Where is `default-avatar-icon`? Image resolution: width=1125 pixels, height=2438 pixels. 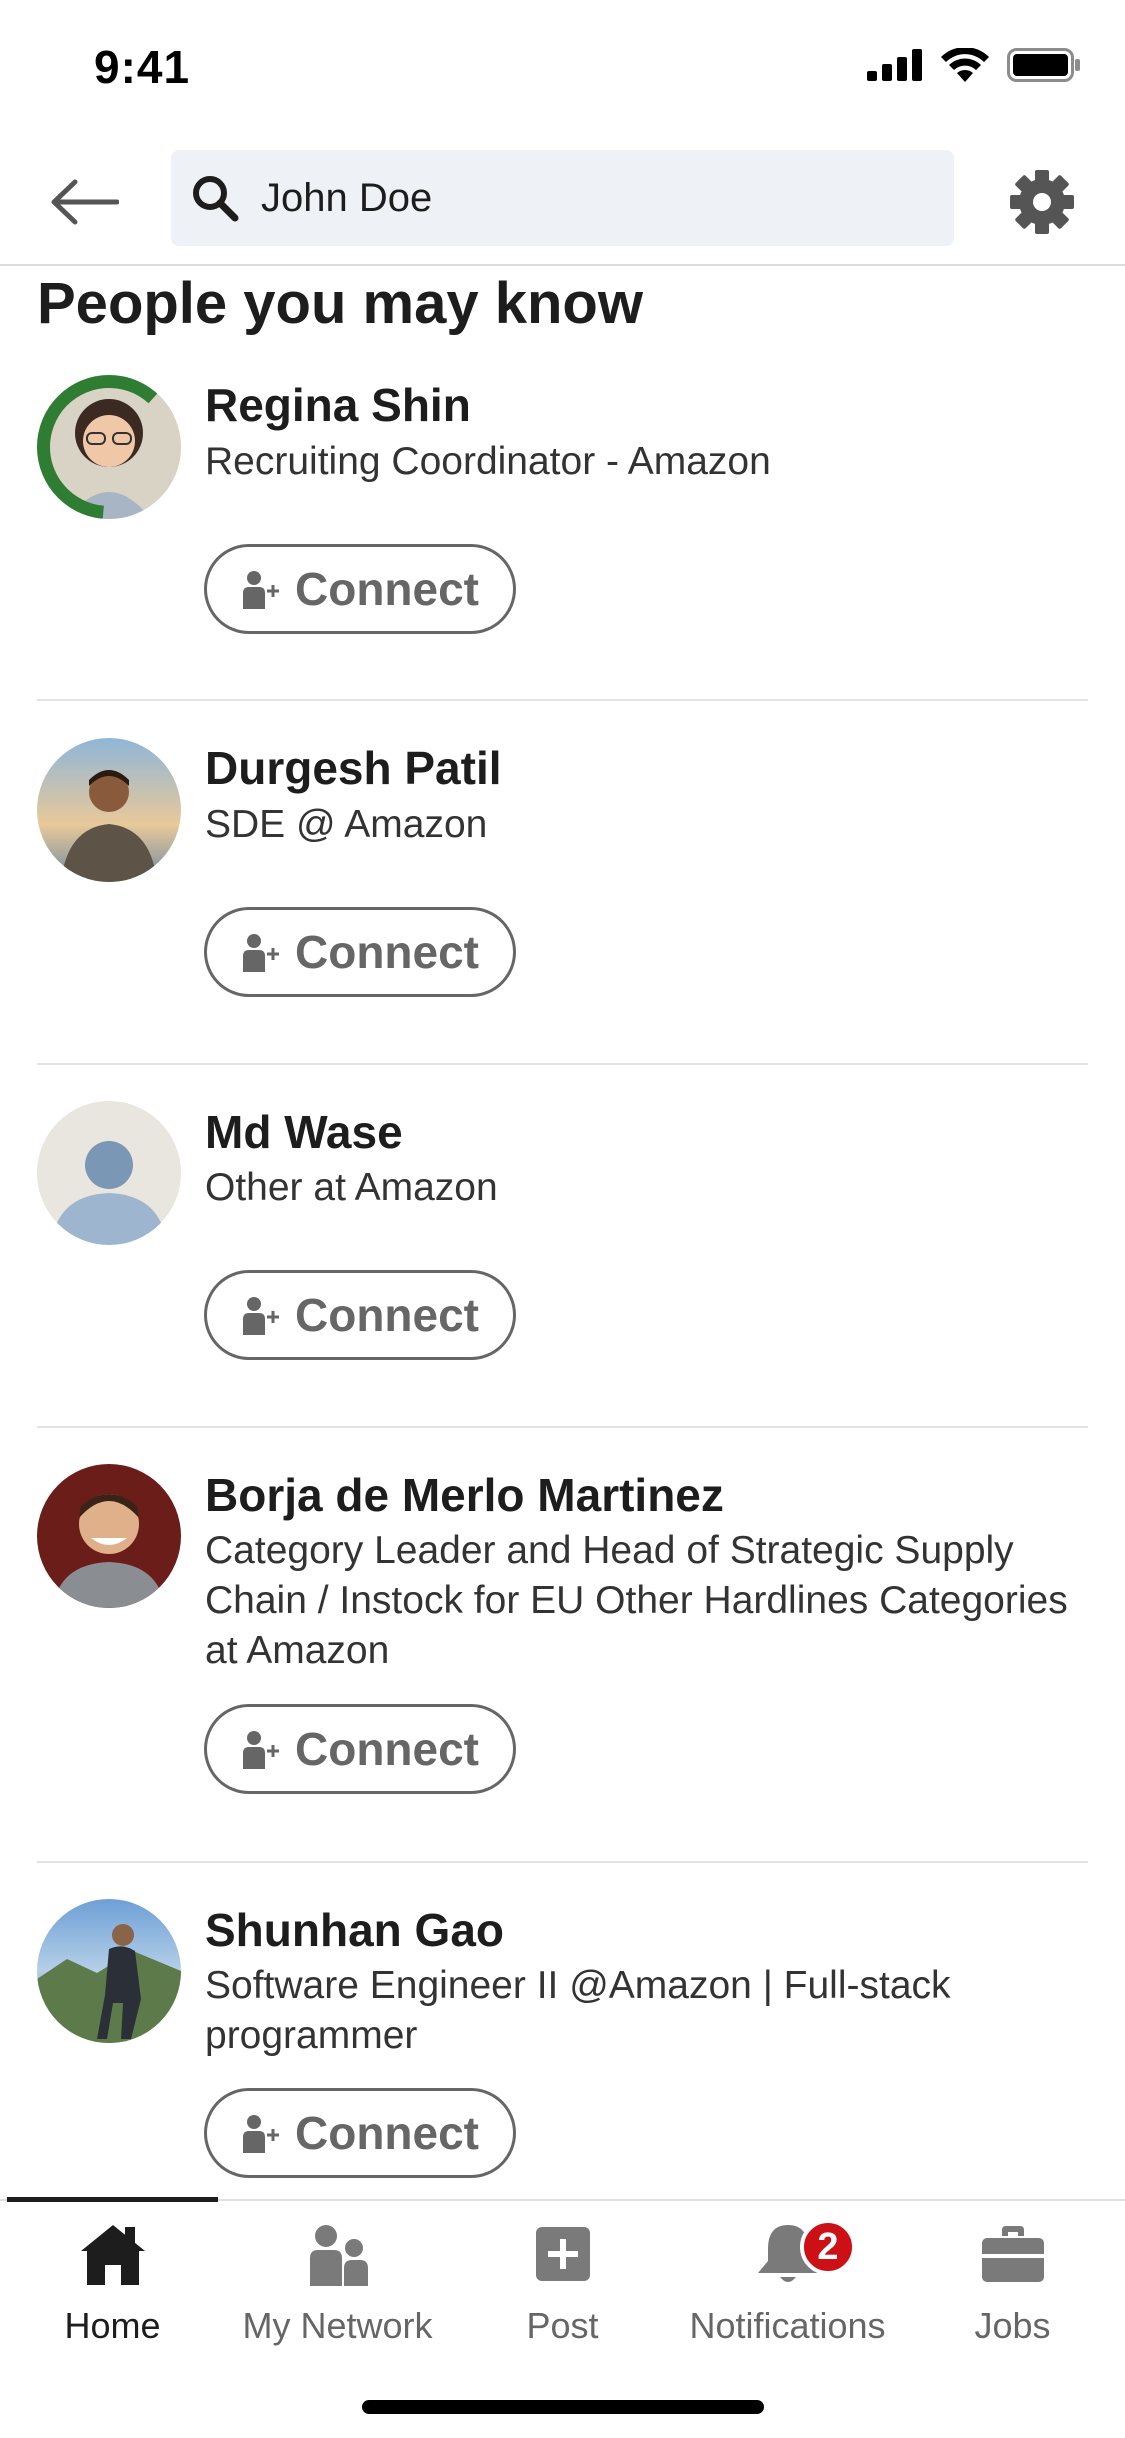 default-avatar-icon is located at coordinates (109, 1173).